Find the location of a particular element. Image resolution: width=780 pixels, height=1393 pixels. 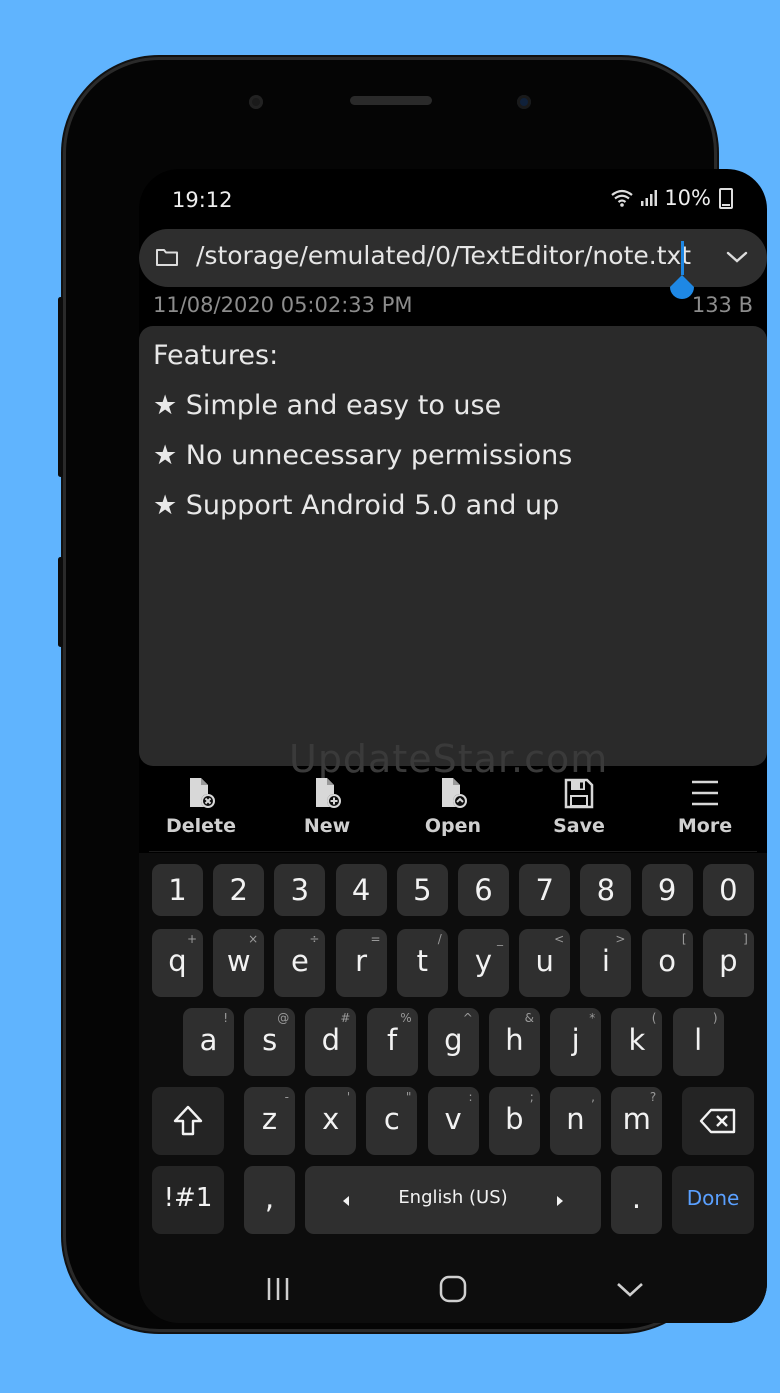

letter-w-key: w × is located at coordinates (239, 963).